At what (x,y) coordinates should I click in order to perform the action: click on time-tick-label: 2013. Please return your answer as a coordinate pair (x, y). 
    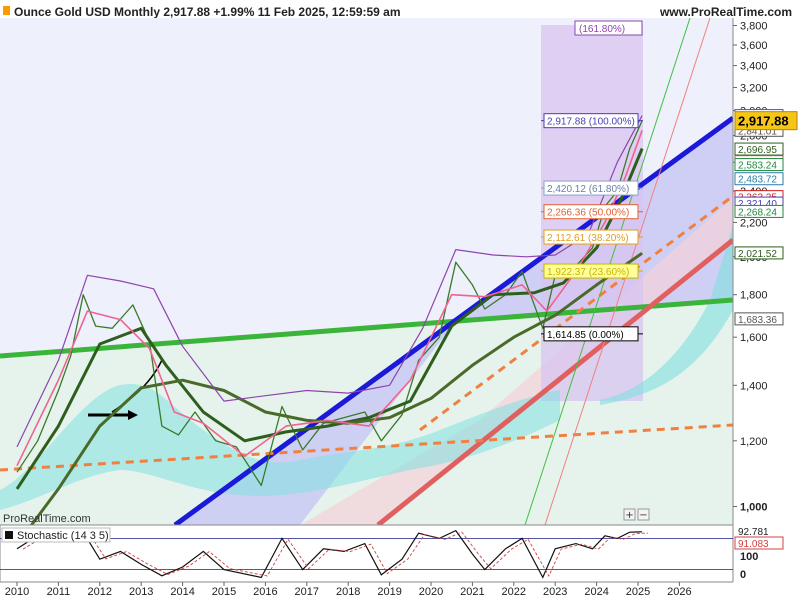
    Looking at the image, I should click on (141, 592).